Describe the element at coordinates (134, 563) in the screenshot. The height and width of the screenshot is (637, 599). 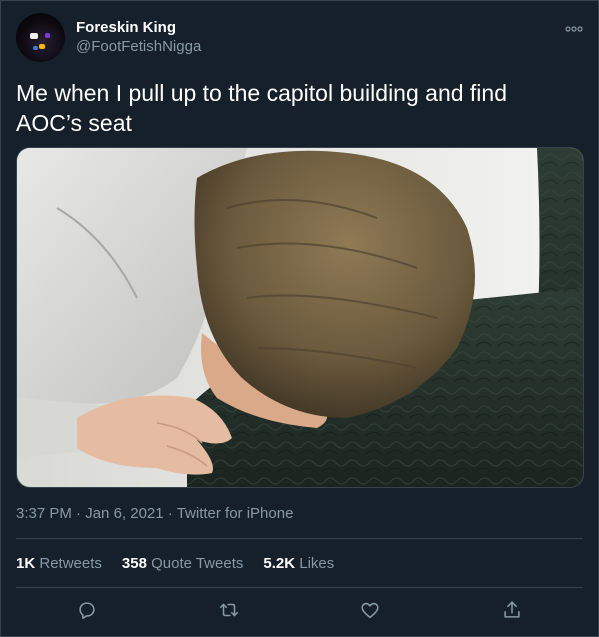
I see `quote-tweets-count: 358` at that location.